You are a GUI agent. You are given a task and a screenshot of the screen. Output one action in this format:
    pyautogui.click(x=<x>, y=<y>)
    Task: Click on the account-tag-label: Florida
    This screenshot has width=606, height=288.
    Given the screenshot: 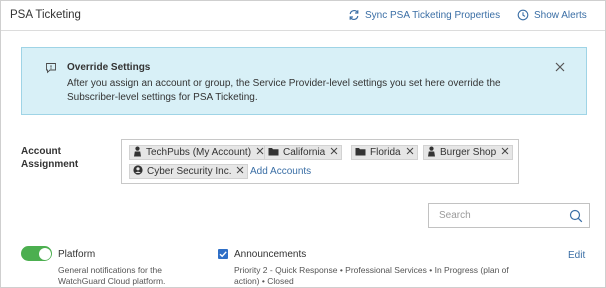 What is the action you would take?
    pyautogui.click(x=385, y=152)
    